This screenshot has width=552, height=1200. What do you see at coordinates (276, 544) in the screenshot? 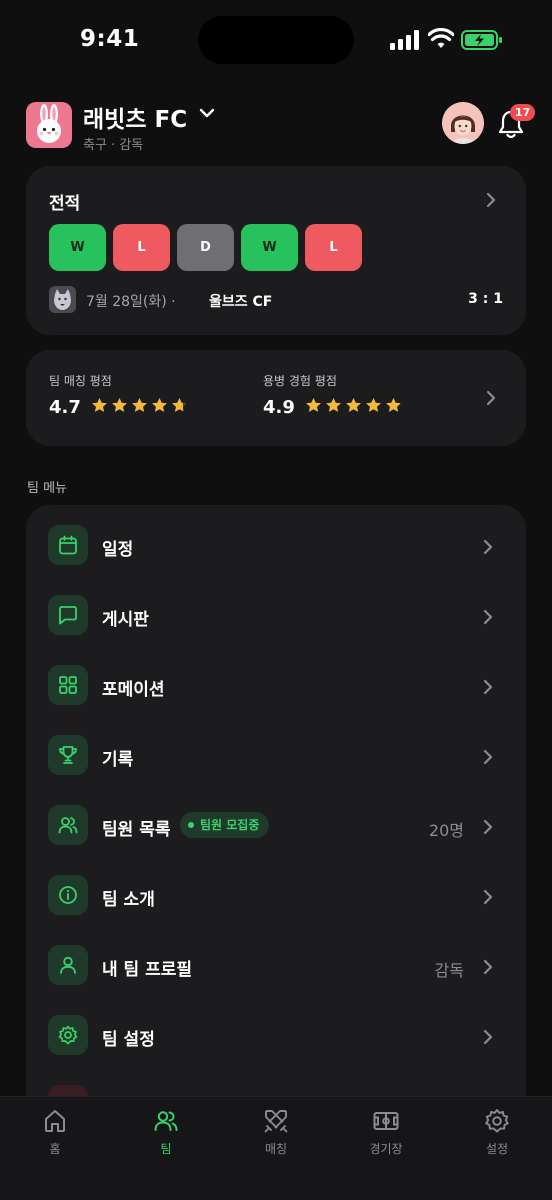
I see `menu-item-schedule: 일정` at bounding box center [276, 544].